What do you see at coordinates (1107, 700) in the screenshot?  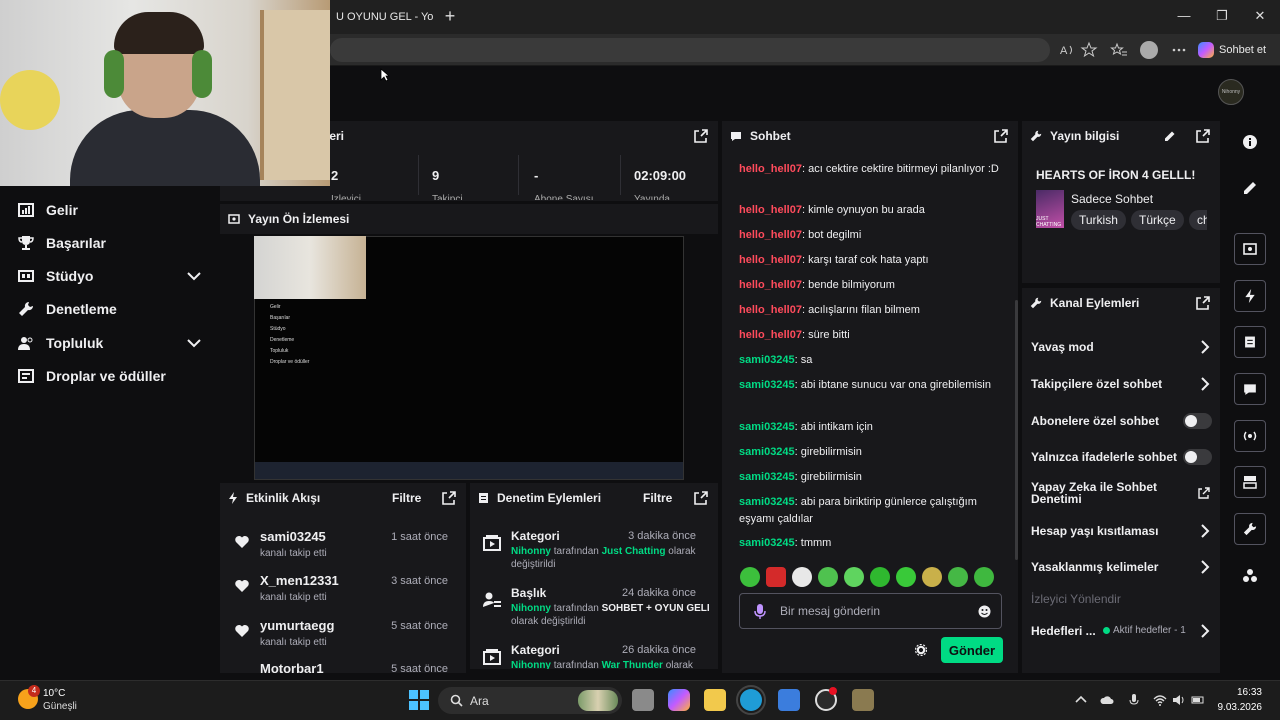 I see `cloud-icon` at bounding box center [1107, 700].